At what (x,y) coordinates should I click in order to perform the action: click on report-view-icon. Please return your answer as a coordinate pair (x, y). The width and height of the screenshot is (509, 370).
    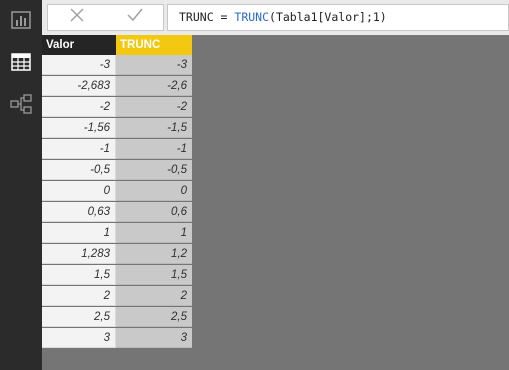
    Looking at the image, I should click on (21, 22).